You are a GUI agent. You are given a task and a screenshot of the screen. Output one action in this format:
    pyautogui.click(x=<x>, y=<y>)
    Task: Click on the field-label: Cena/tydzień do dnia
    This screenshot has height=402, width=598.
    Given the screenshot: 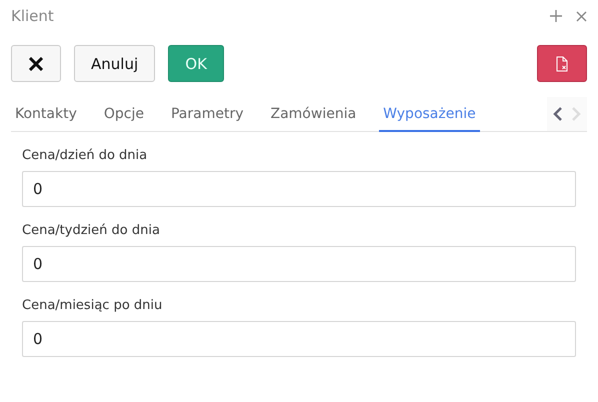 What is the action you would take?
    pyautogui.click(x=91, y=230)
    